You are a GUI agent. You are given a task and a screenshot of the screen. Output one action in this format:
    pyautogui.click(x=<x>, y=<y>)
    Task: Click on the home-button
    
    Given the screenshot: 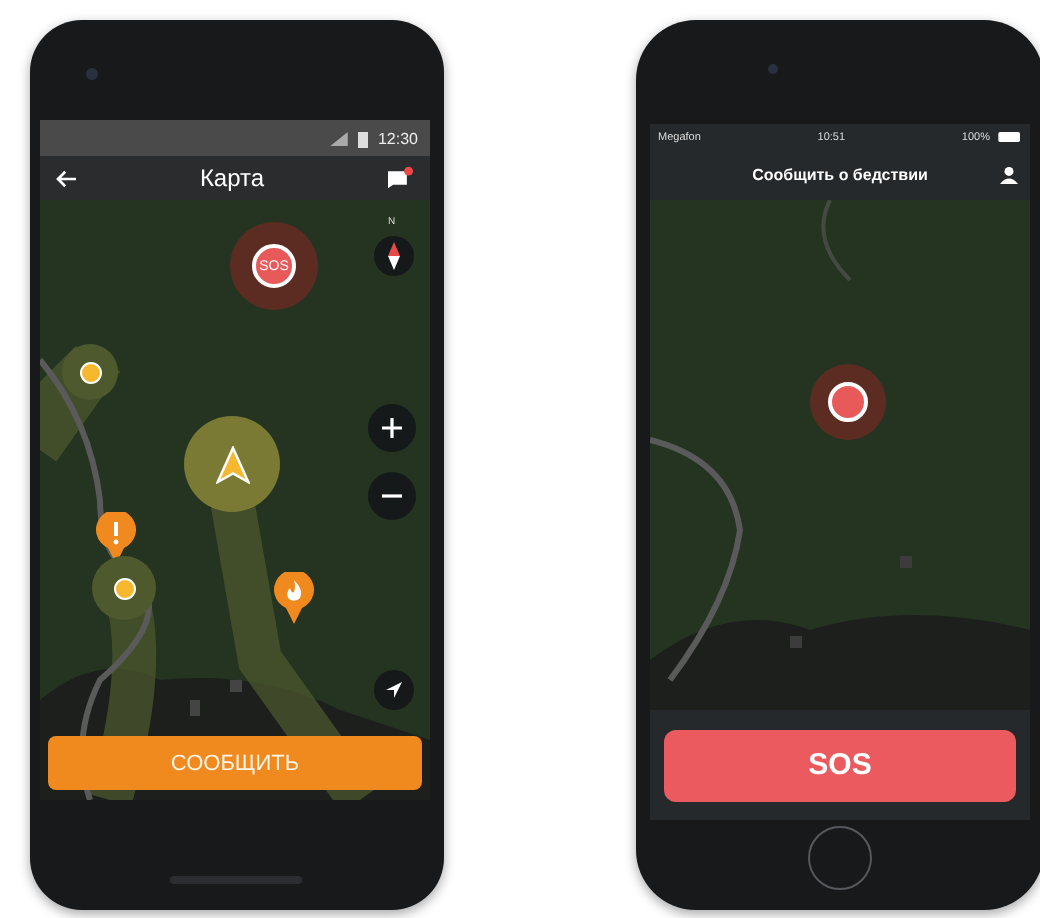 What is the action you would take?
    pyautogui.click(x=840, y=858)
    